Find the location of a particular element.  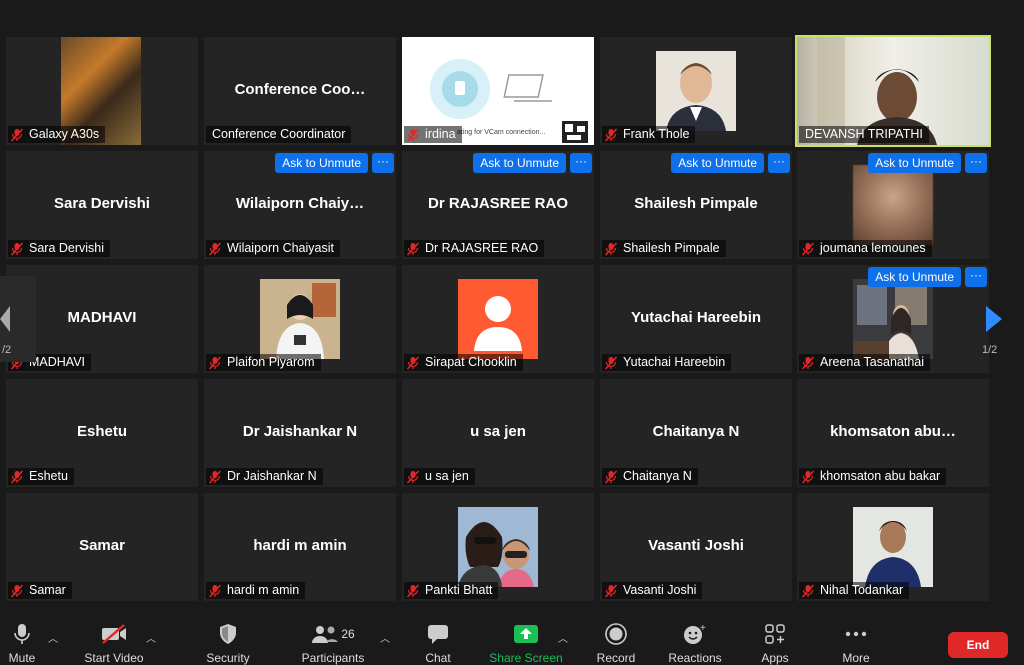

participants-options-caret: ︿ is located at coordinates (385, 637).